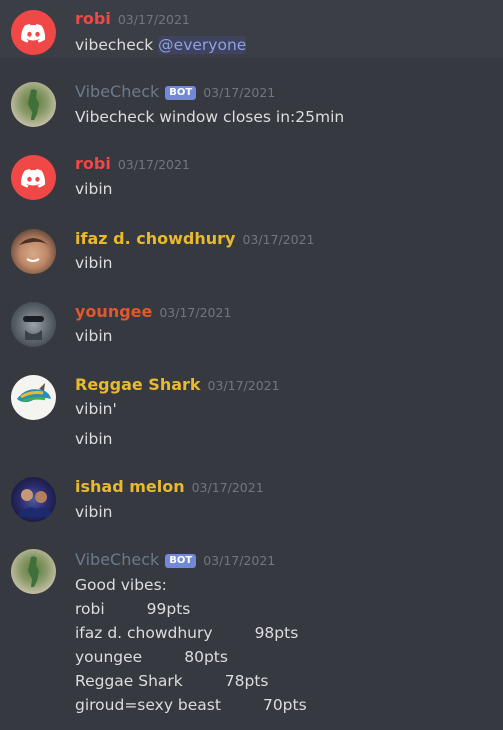 This screenshot has width=503, height=730. I want to click on message-text: vibin', so click(96, 409).